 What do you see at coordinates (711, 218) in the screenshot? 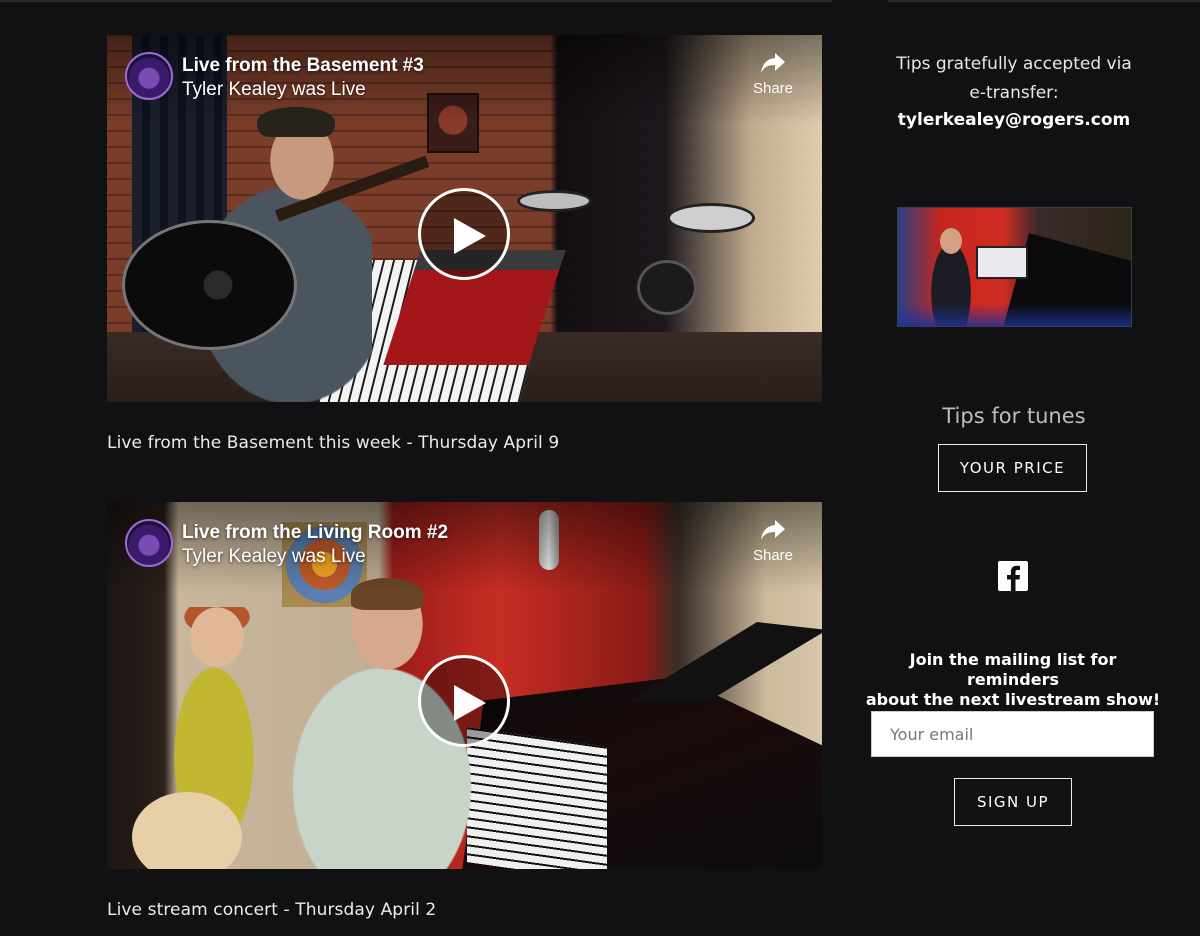
I see `drum-pad` at bounding box center [711, 218].